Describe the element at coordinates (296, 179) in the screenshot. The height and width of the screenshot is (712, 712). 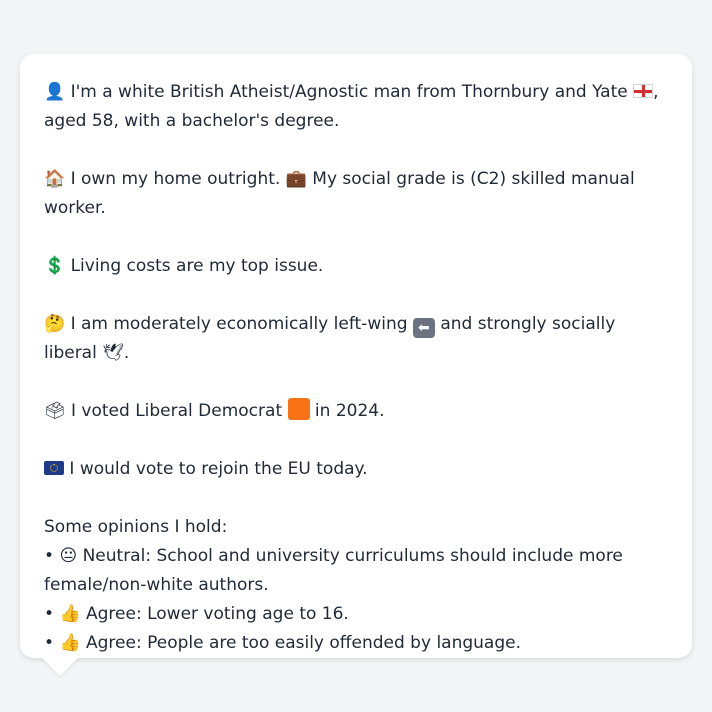
I see `briefcase-icon: 💼` at that location.